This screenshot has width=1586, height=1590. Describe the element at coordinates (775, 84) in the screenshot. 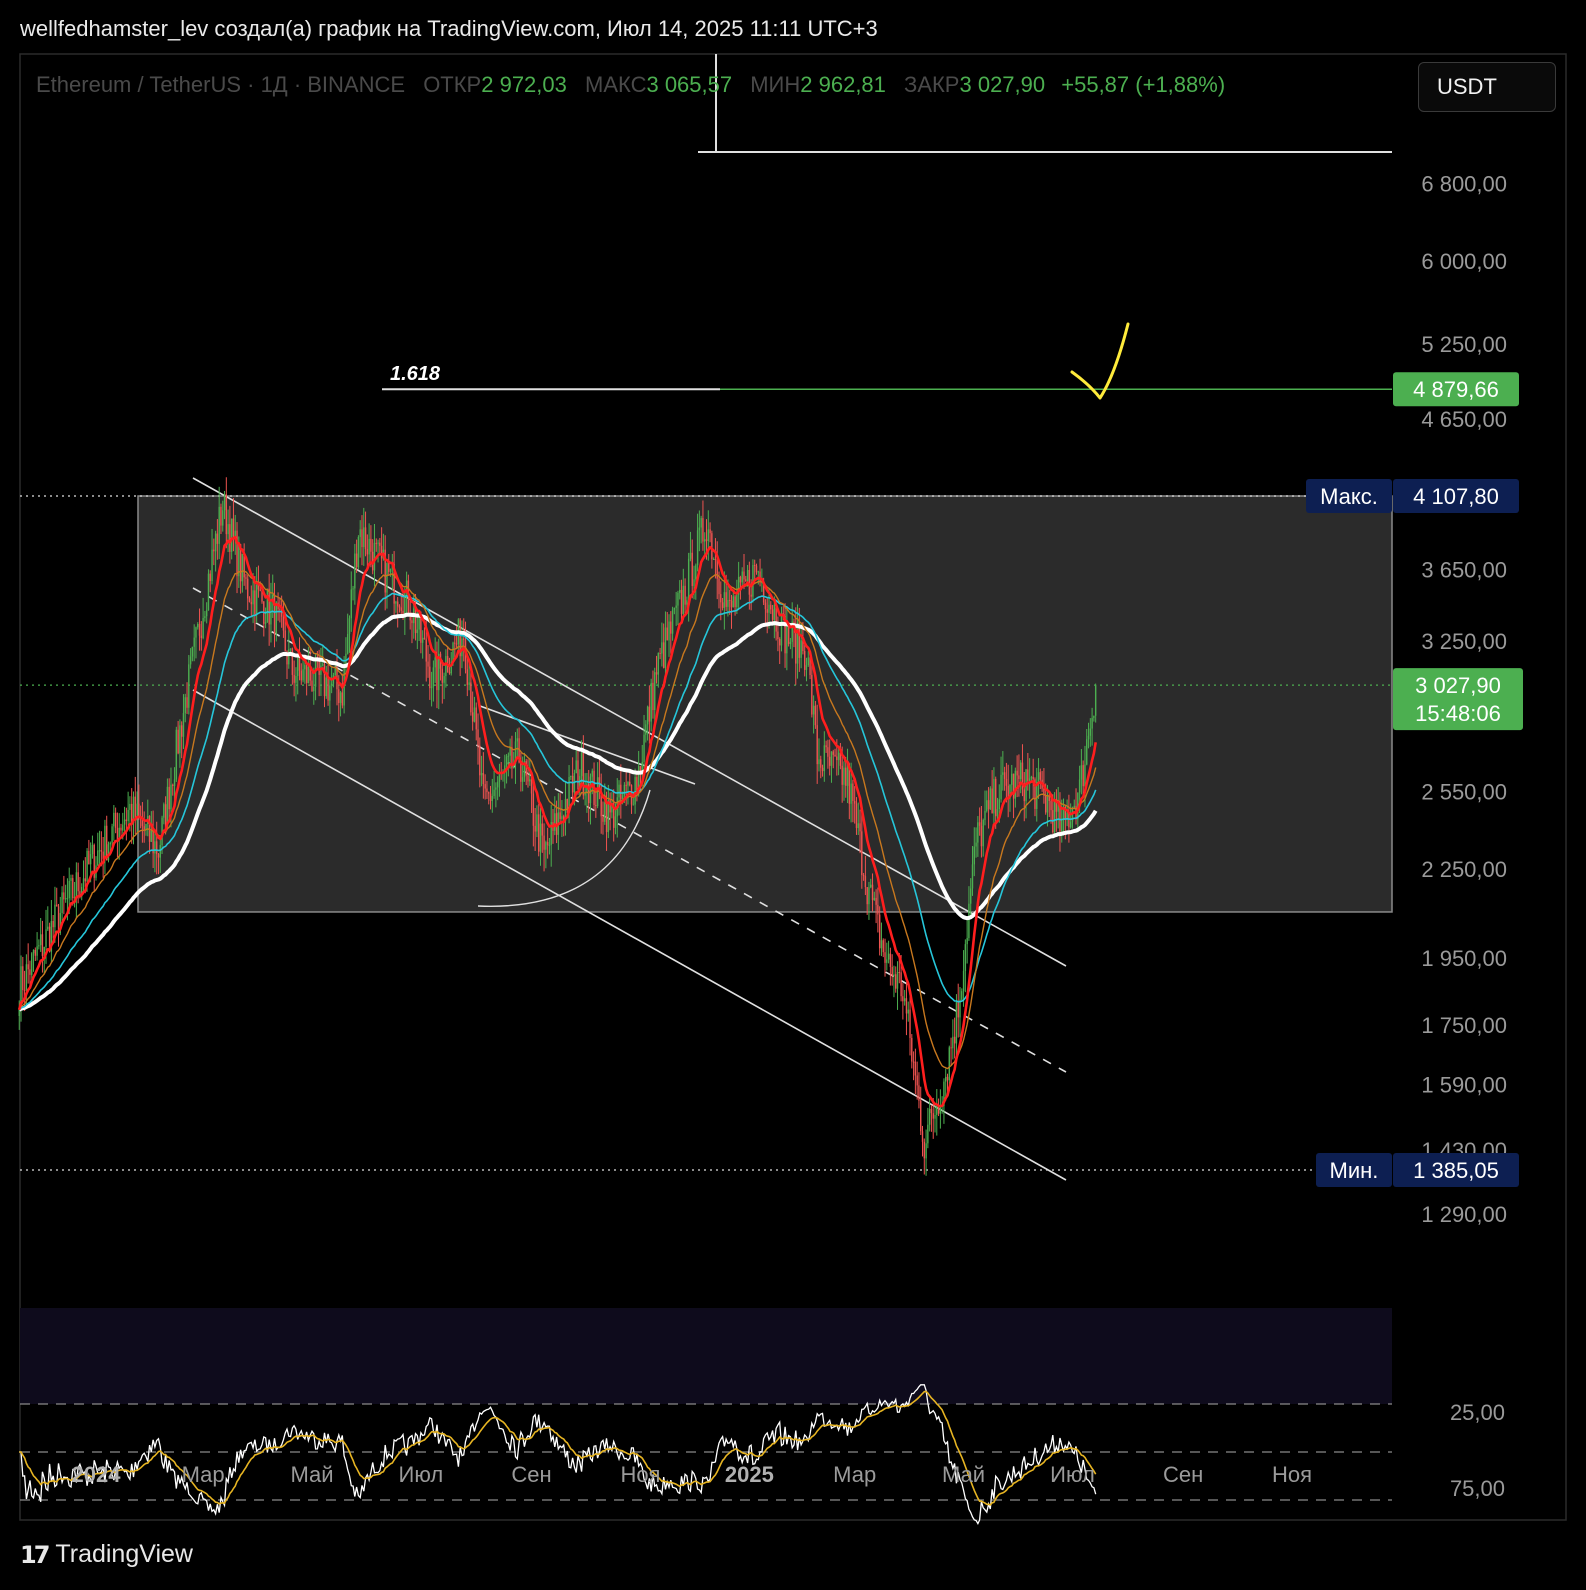

I see `low-label: МИН` at that location.